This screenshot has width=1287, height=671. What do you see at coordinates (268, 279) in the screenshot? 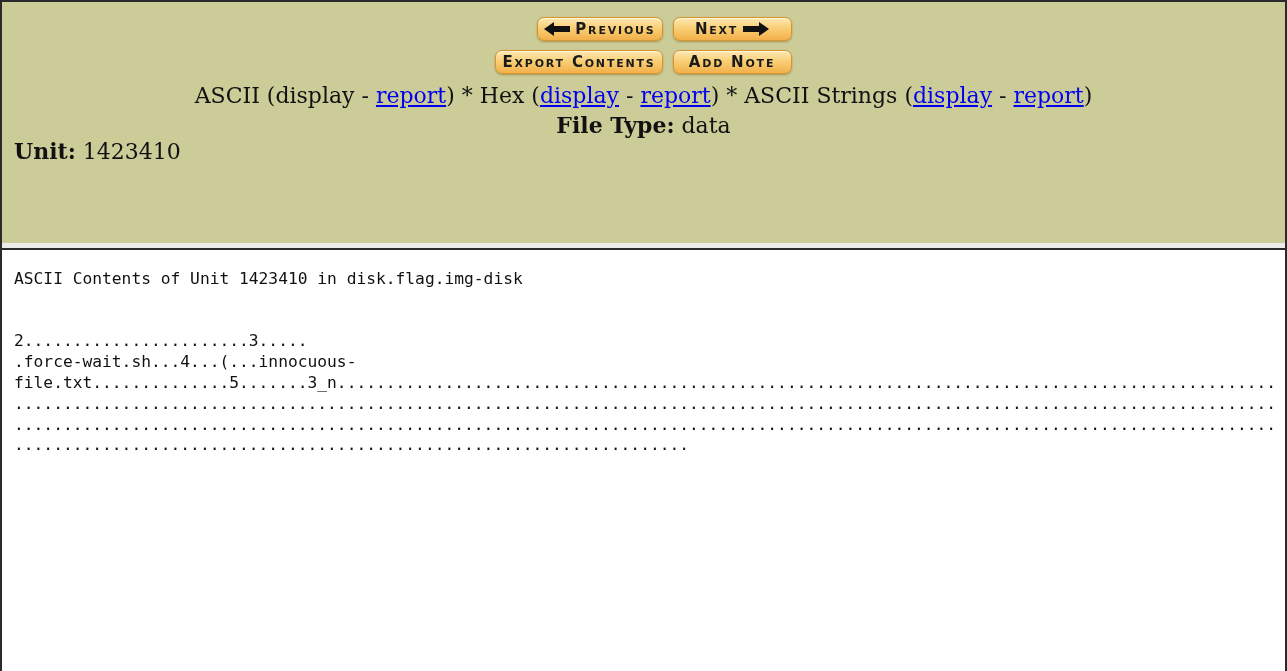
I see `contents-title: ASCII Contents of Unit 1423410 in disk.flag.img-disk` at bounding box center [268, 279].